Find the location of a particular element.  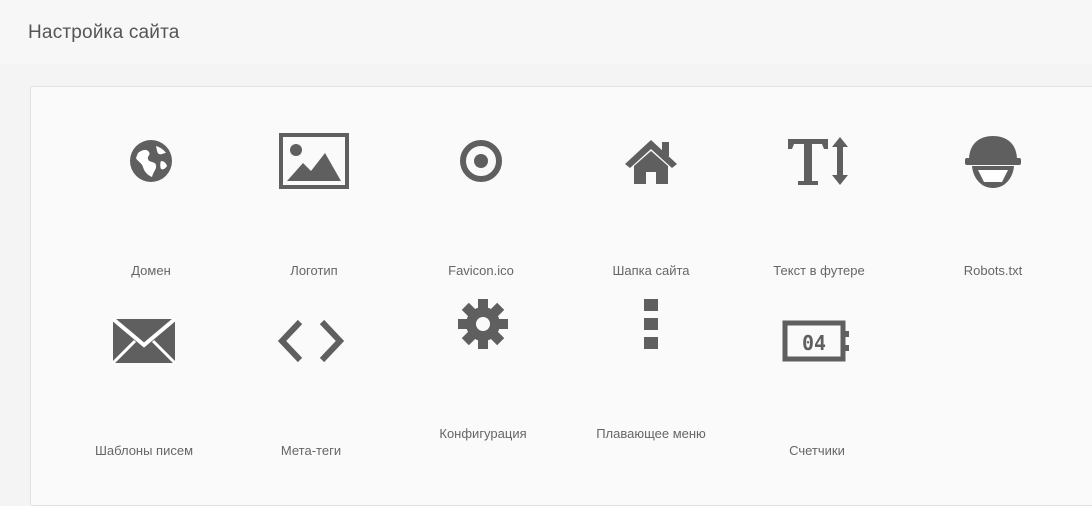

tile-robots: Robots.txt is located at coordinates (993, 204).